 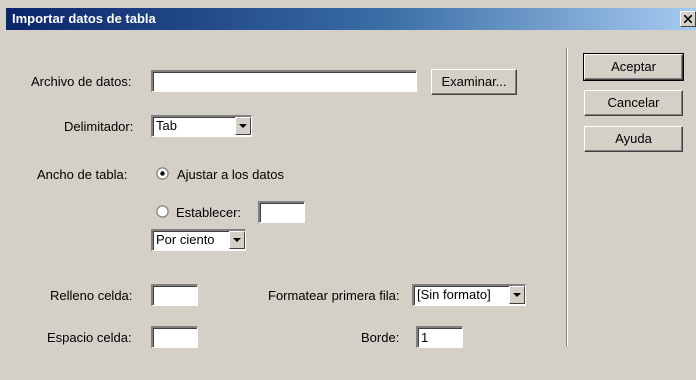 What do you see at coordinates (162, 173) in the screenshot?
I see `ajustar-radio-checked-icon` at bounding box center [162, 173].